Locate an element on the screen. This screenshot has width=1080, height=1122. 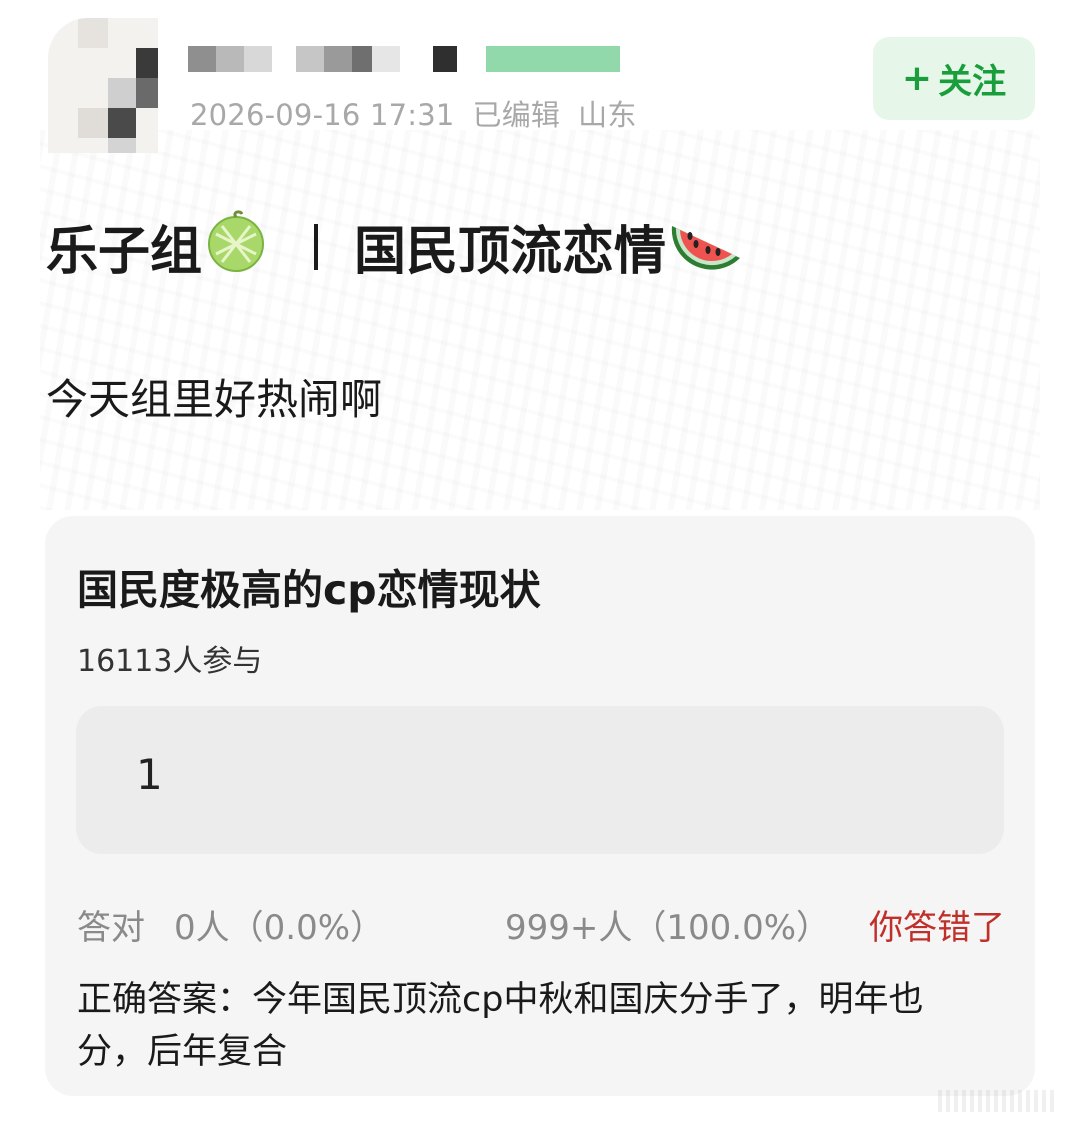
post-body: 今天组里好热闹啊 is located at coordinates (214, 399).